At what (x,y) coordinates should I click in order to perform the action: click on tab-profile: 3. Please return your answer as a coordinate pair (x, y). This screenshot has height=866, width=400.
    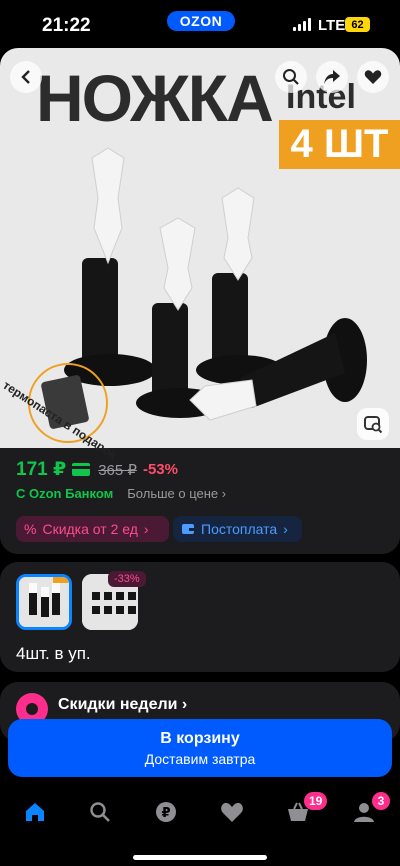
    Looking at the image, I should click on (367, 812).